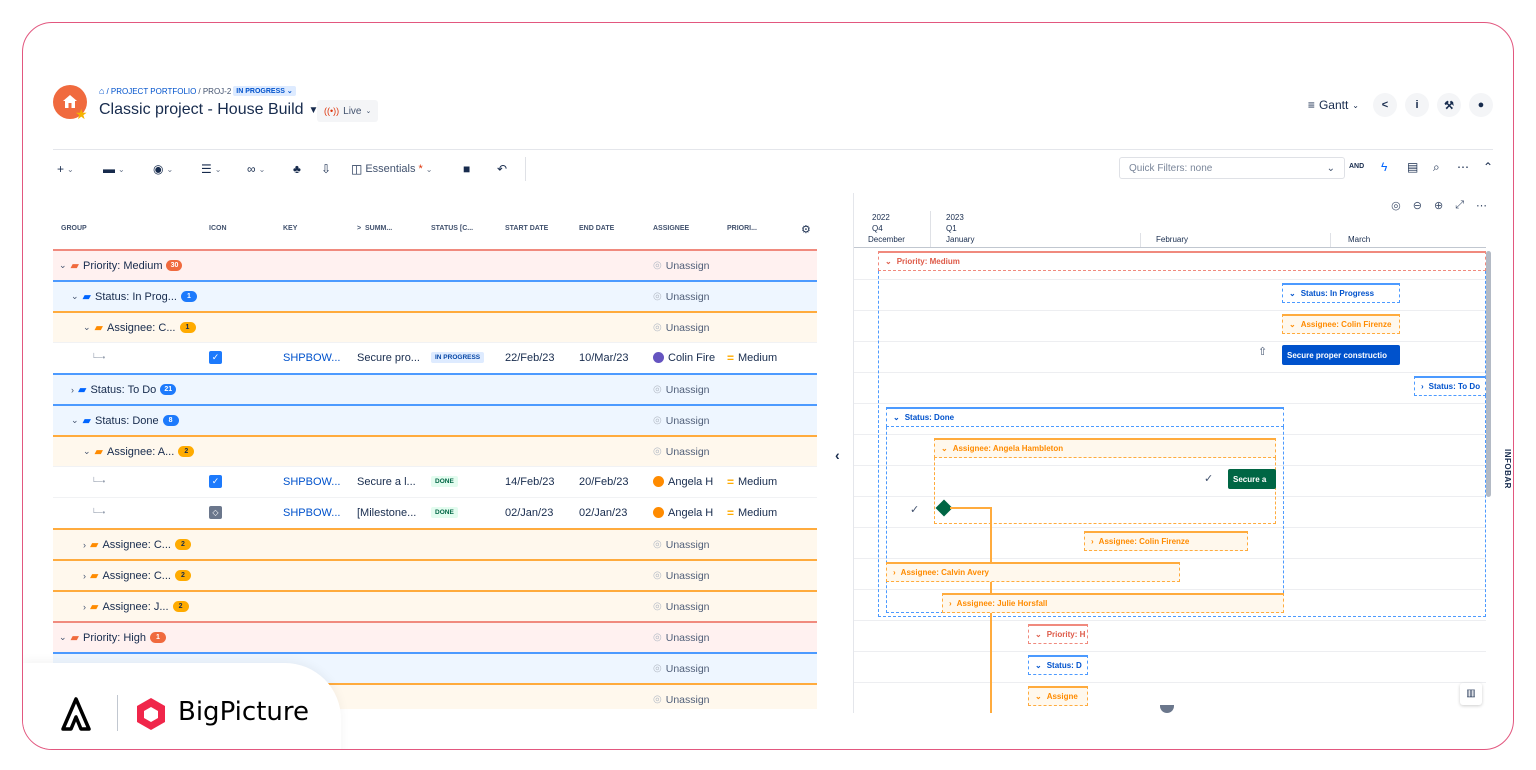 This screenshot has height=770, width=1536. What do you see at coordinates (1385, 105) in the screenshot?
I see `share-button: <` at bounding box center [1385, 105].